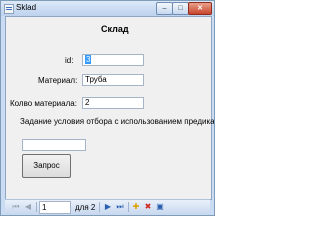 Image resolution: width=320 pixels, height=240 pixels. Describe the element at coordinates (200, 8) in the screenshot. I see `close-button: ✕` at that location.